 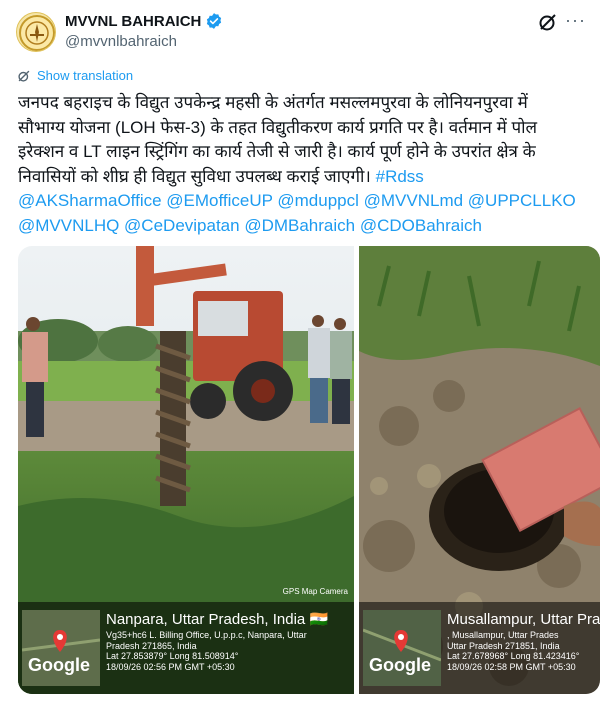 What do you see at coordinates (315, 591) in the screenshot?
I see `gps-camera-label: GPS Map Camera` at bounding box center [315, 591].